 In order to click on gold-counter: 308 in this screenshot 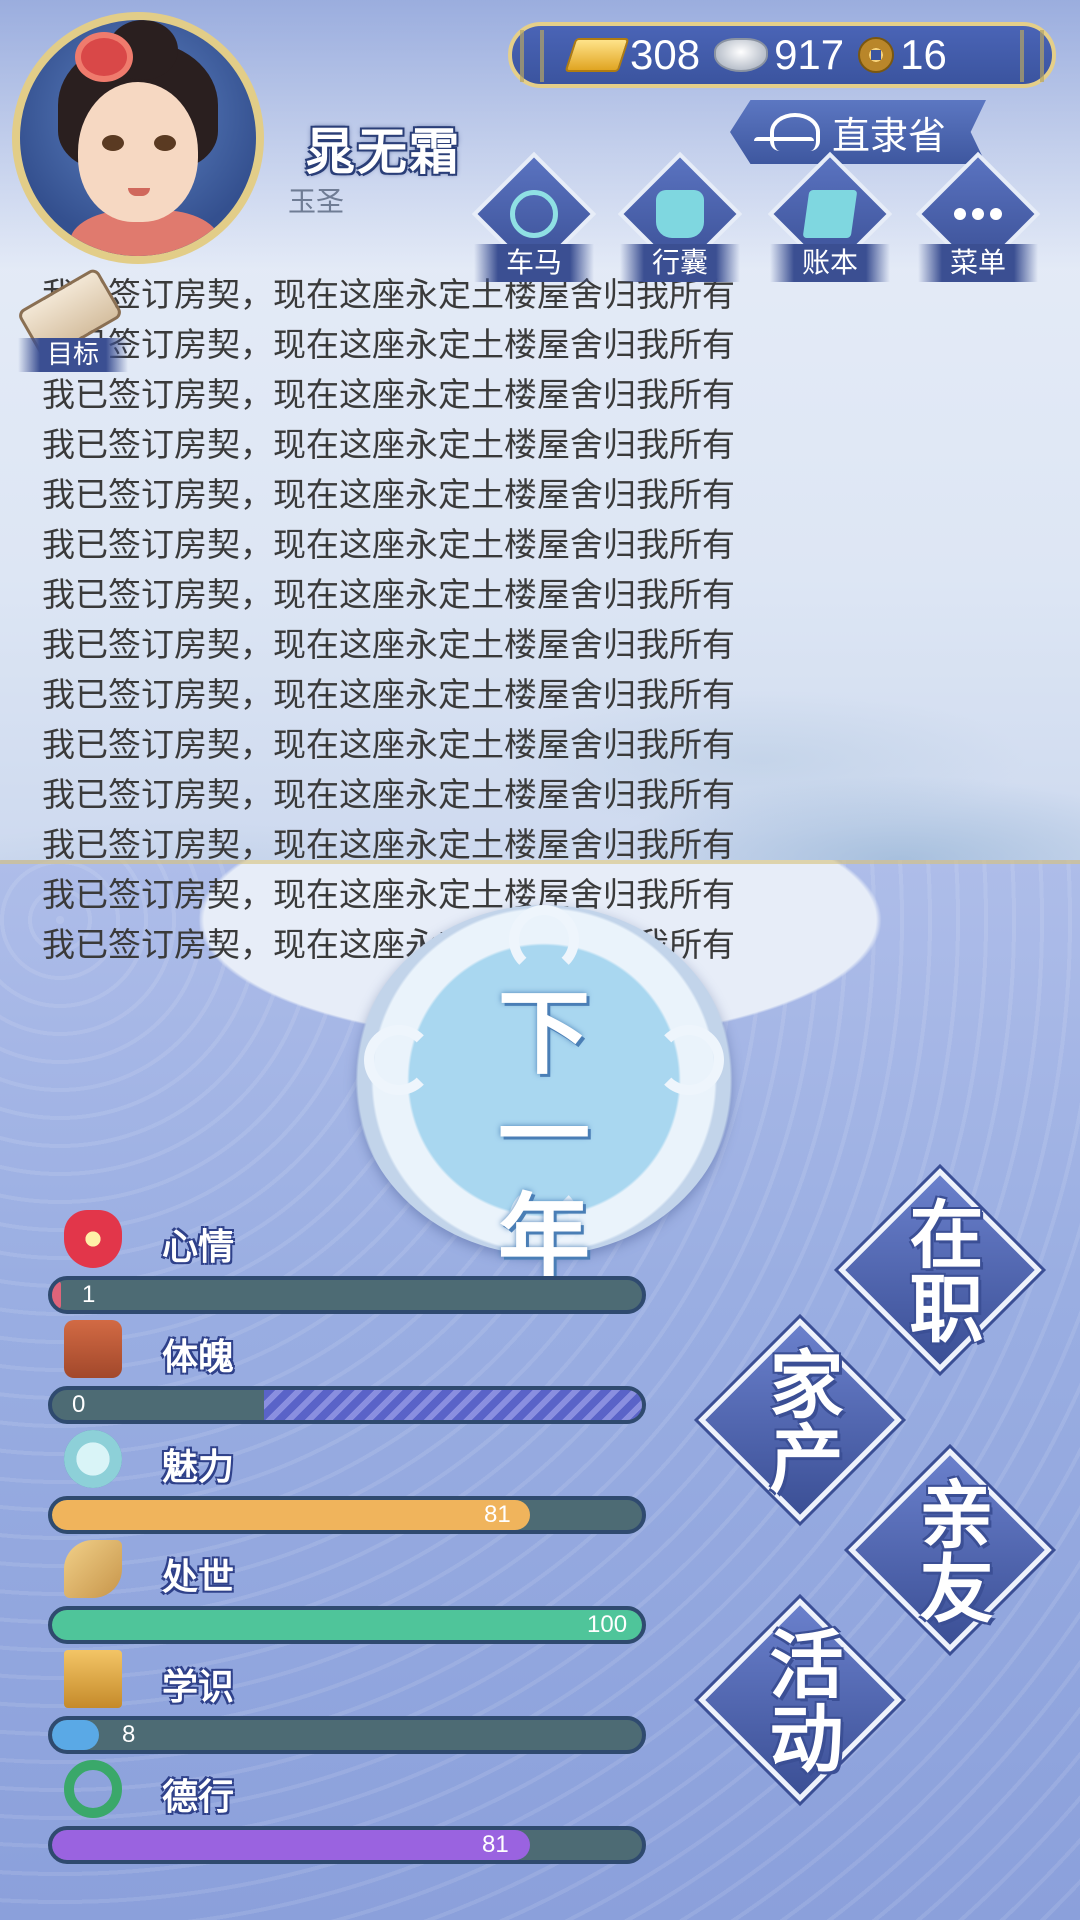, I will do `click(632, 55)`.